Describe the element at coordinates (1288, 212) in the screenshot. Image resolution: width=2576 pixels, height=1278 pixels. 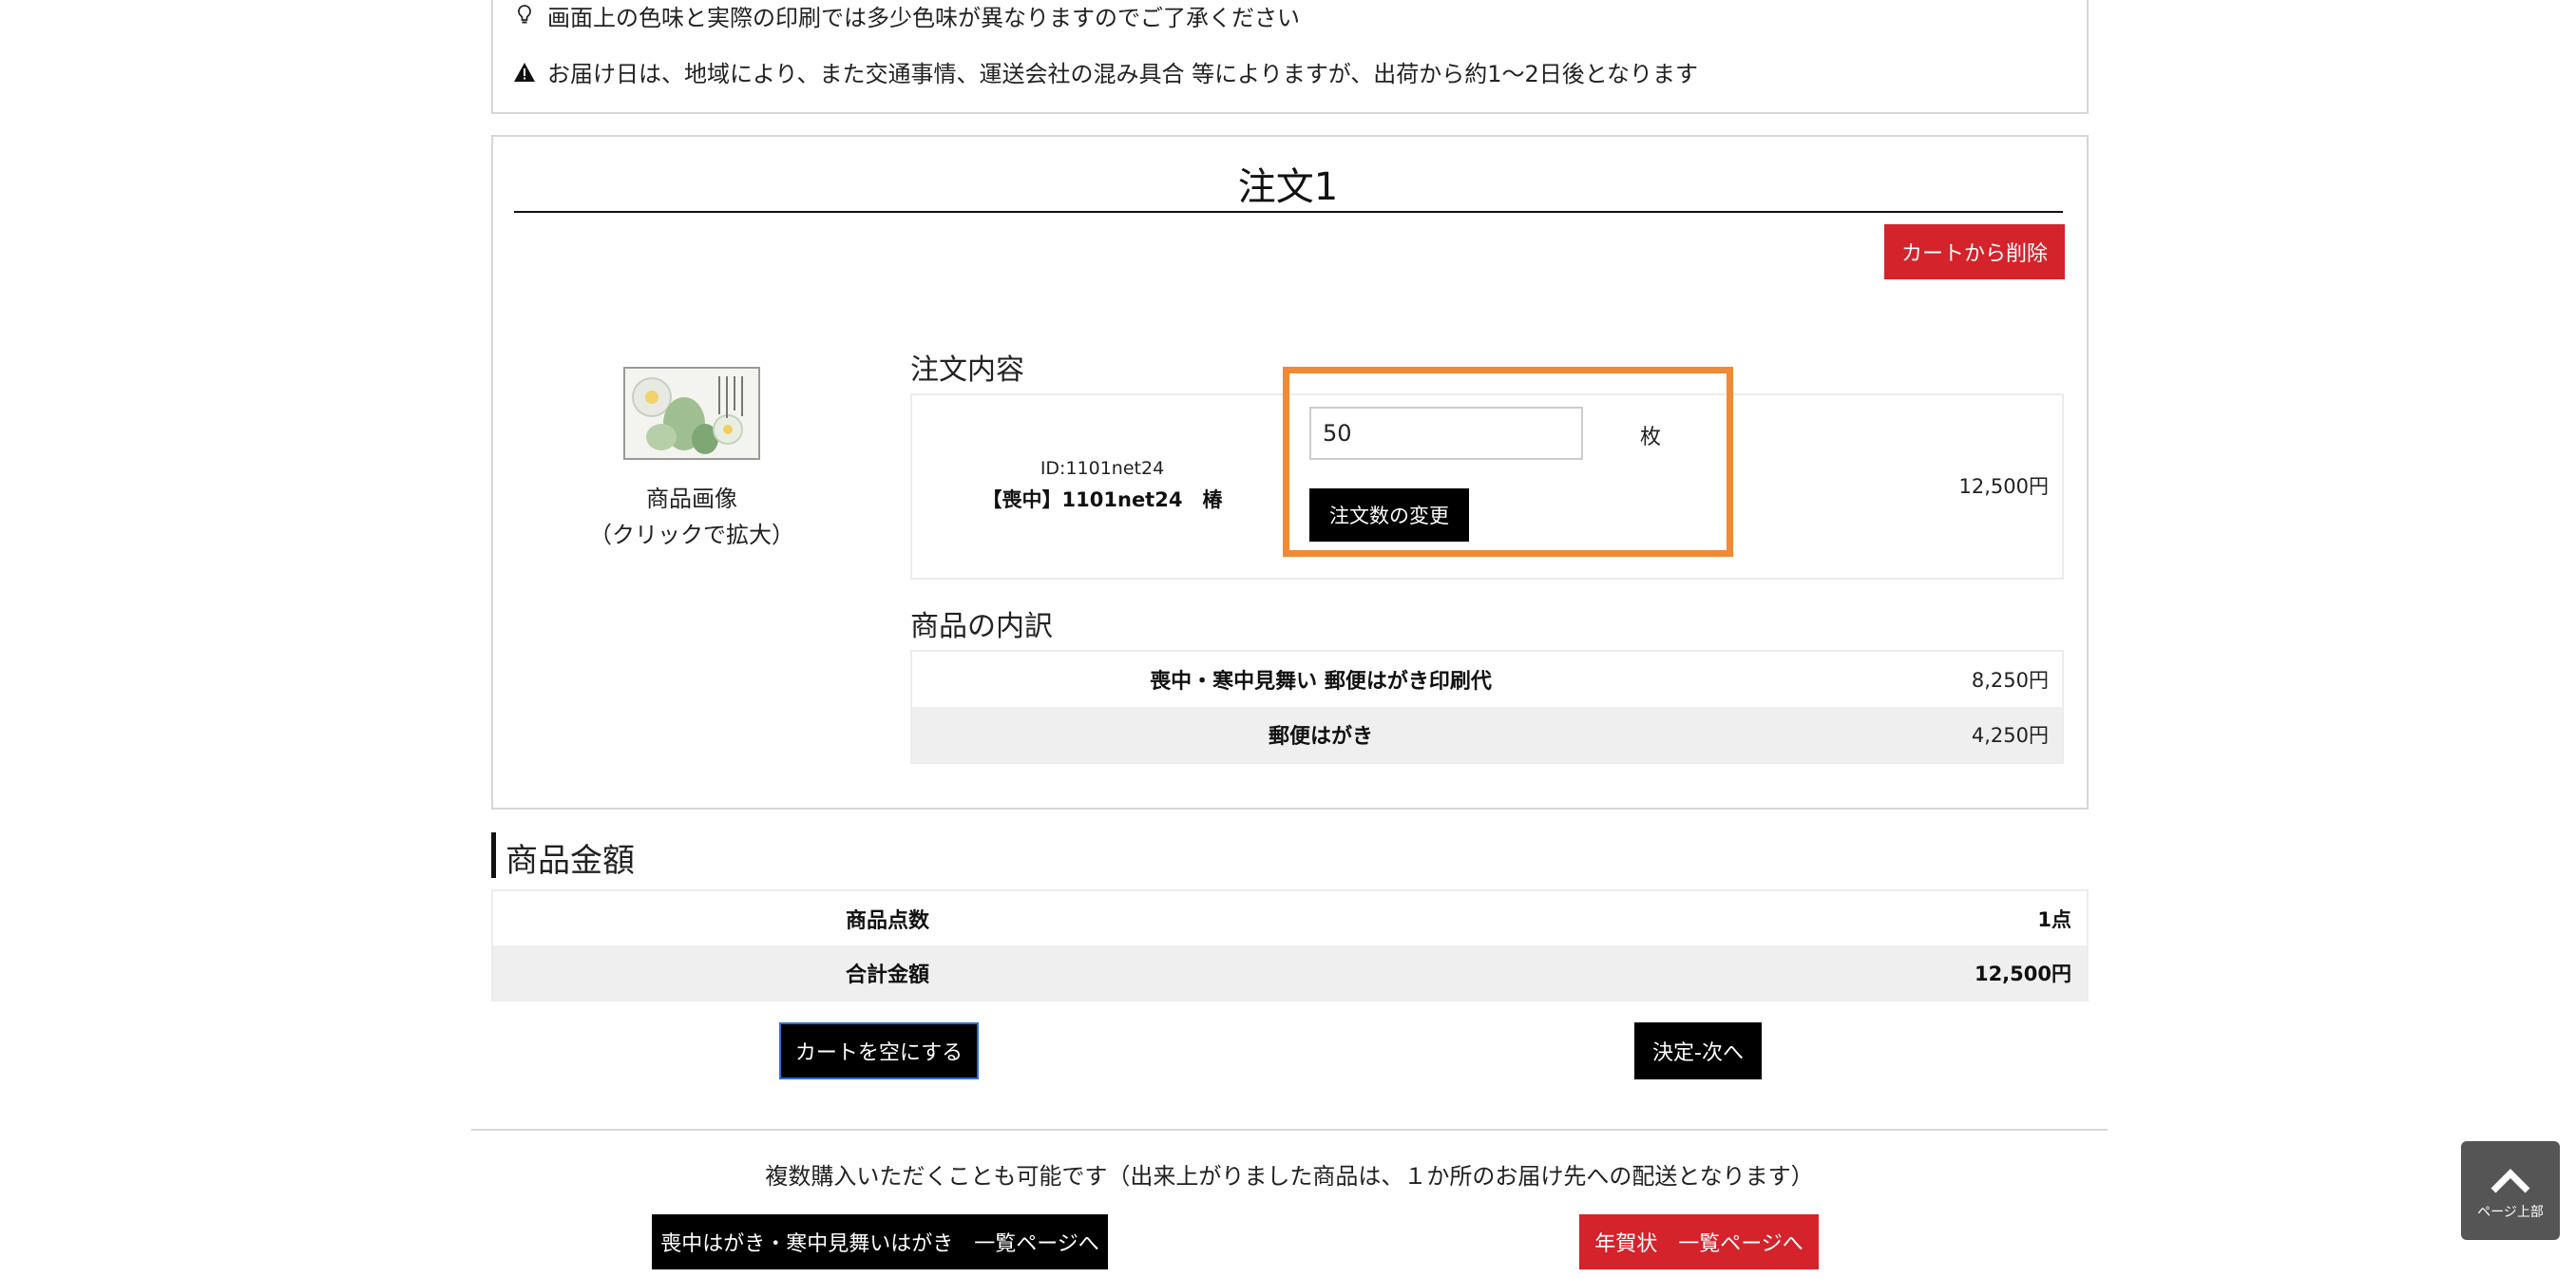
I see `order-title-underline` at that location.